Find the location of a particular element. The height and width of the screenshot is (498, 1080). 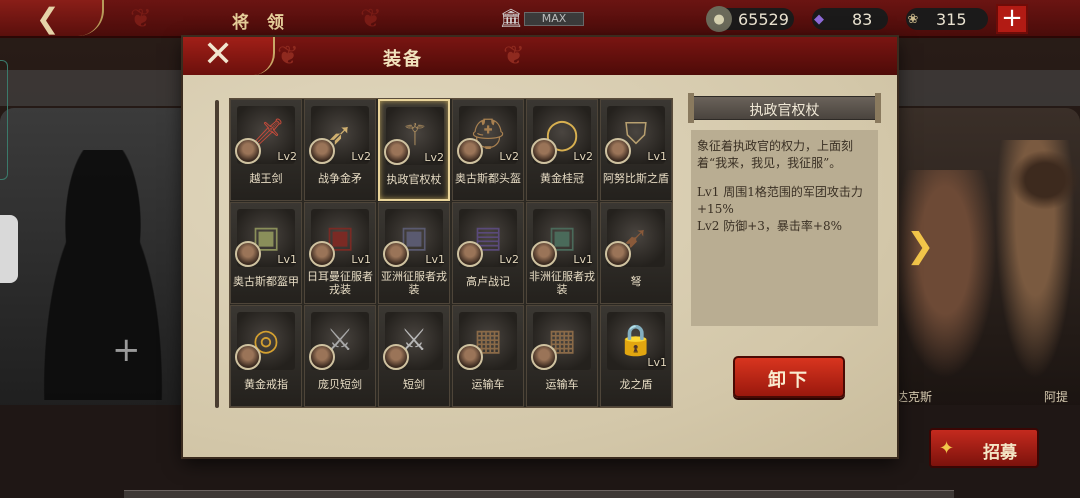

equipment-slot: ⚚ Lv2 执政官权杖 is located at coordinates (414, 150).